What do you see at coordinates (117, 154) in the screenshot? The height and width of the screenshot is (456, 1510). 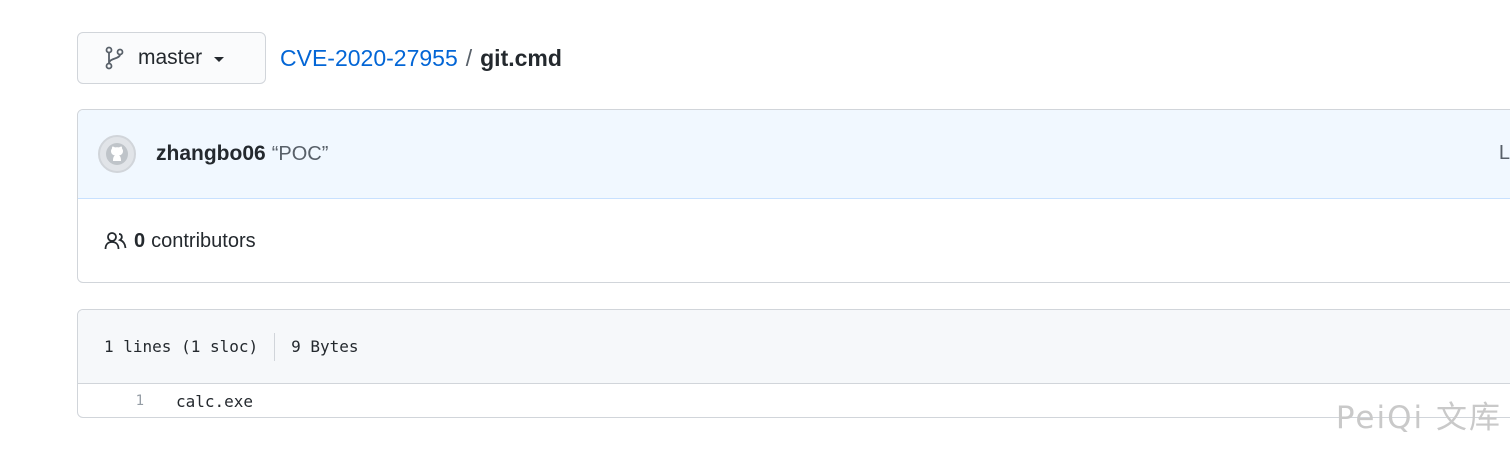 I see `github-avatar-icon` at bounding box center [117, 154].